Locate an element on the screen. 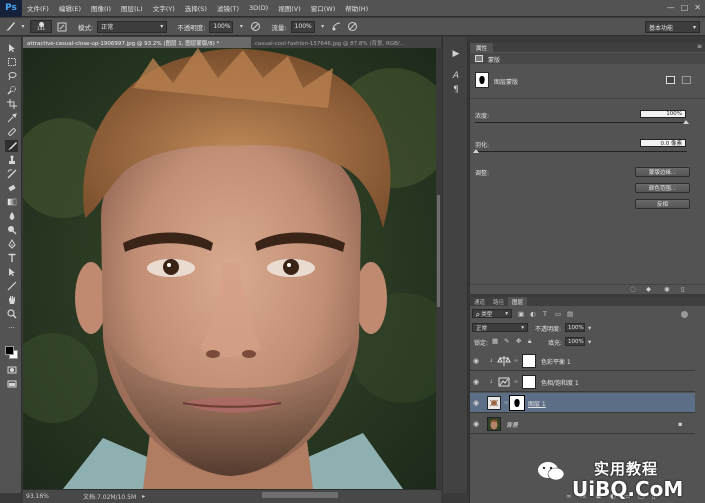  feather-input: 0.0 像素 is located at coordinates (663, 143).